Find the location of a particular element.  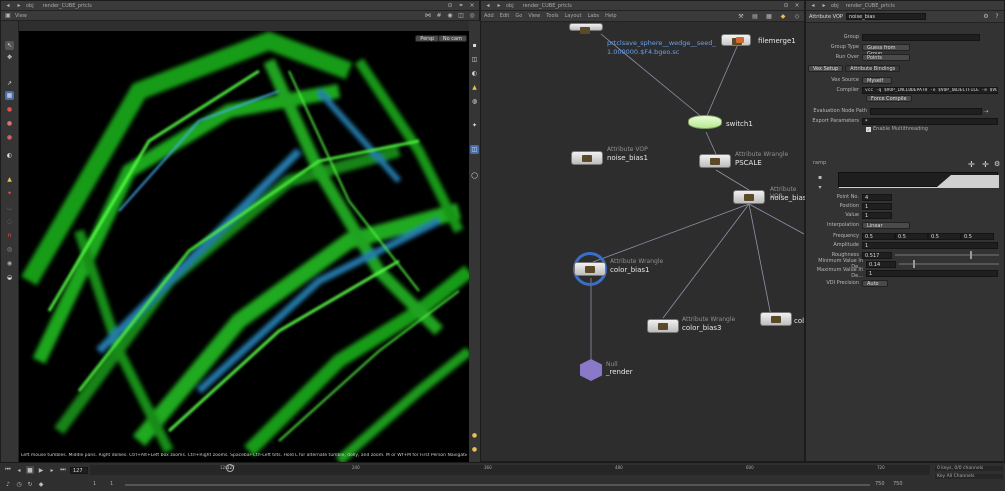

go-end-icon: ⏭ is located at coordinates (63, 470).